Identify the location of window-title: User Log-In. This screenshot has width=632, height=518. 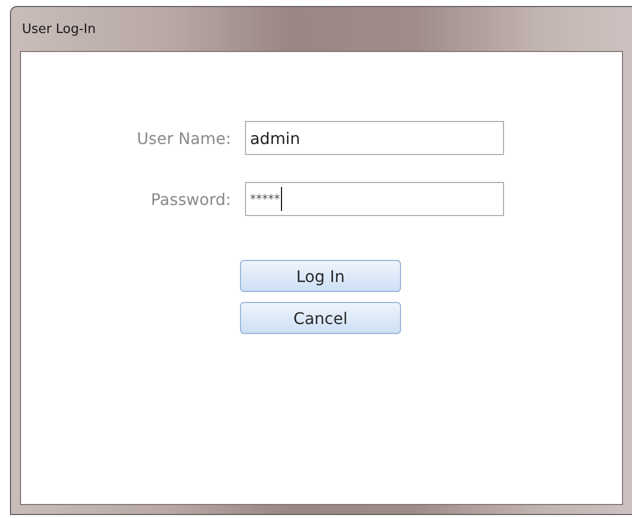
(59, 29).